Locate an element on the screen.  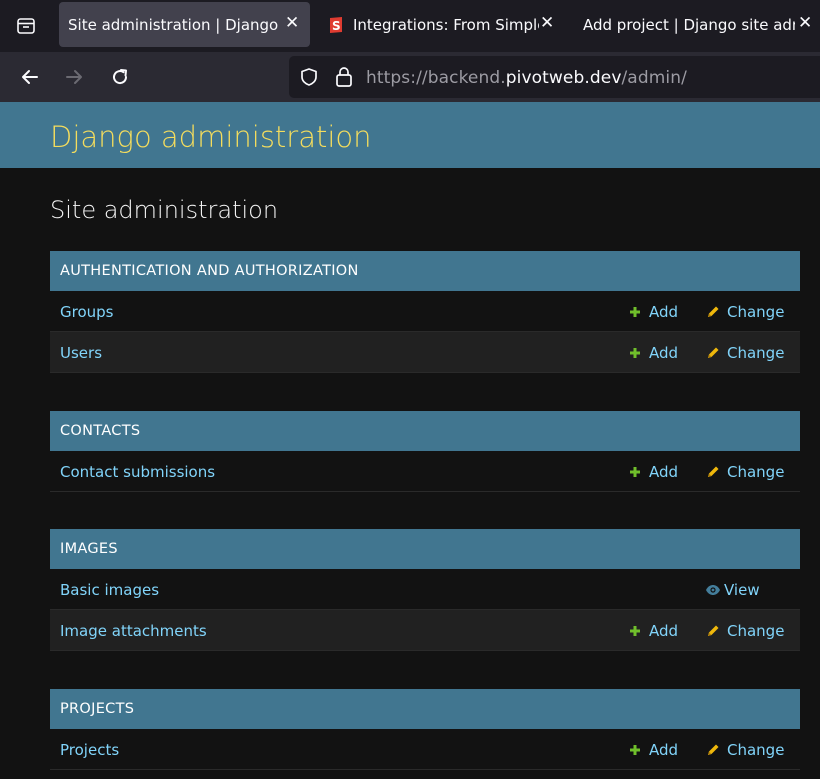
module-caption: IMAGES is located at coordinates (425, 549).